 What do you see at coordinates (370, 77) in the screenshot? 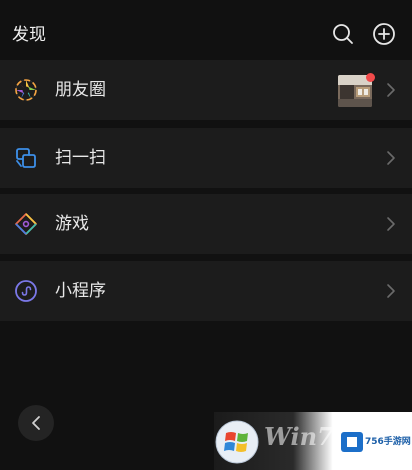
I see `unread-dot` at bounding box center [370, 77].